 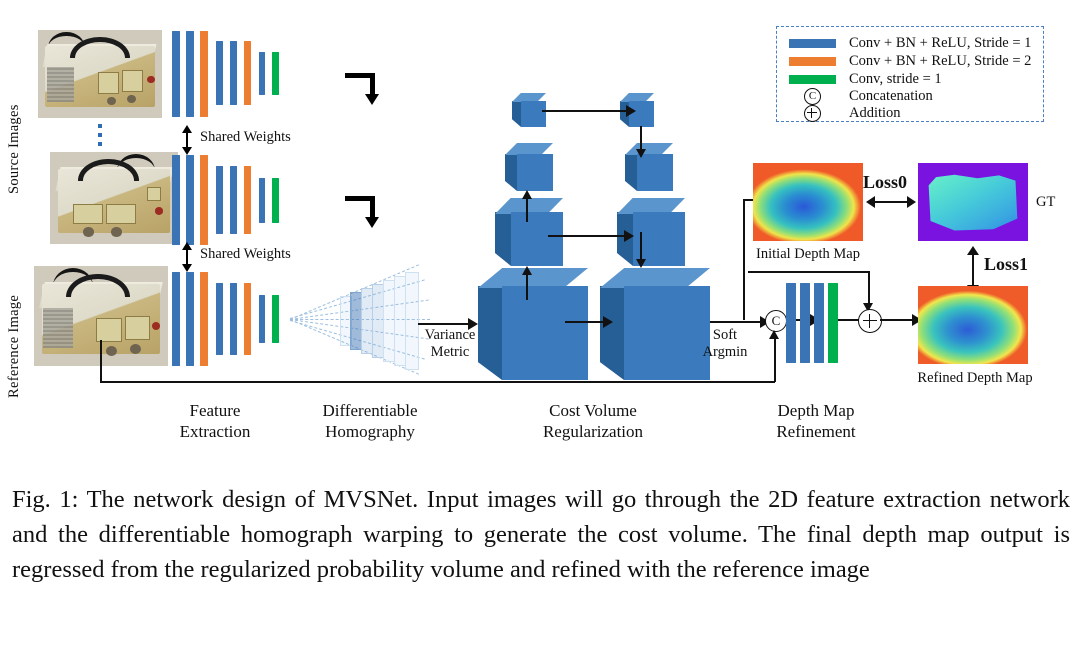 I want to click on stage-label-cost-volume-regularization: Cost Volume Regularization, so click(x=593, y=421).